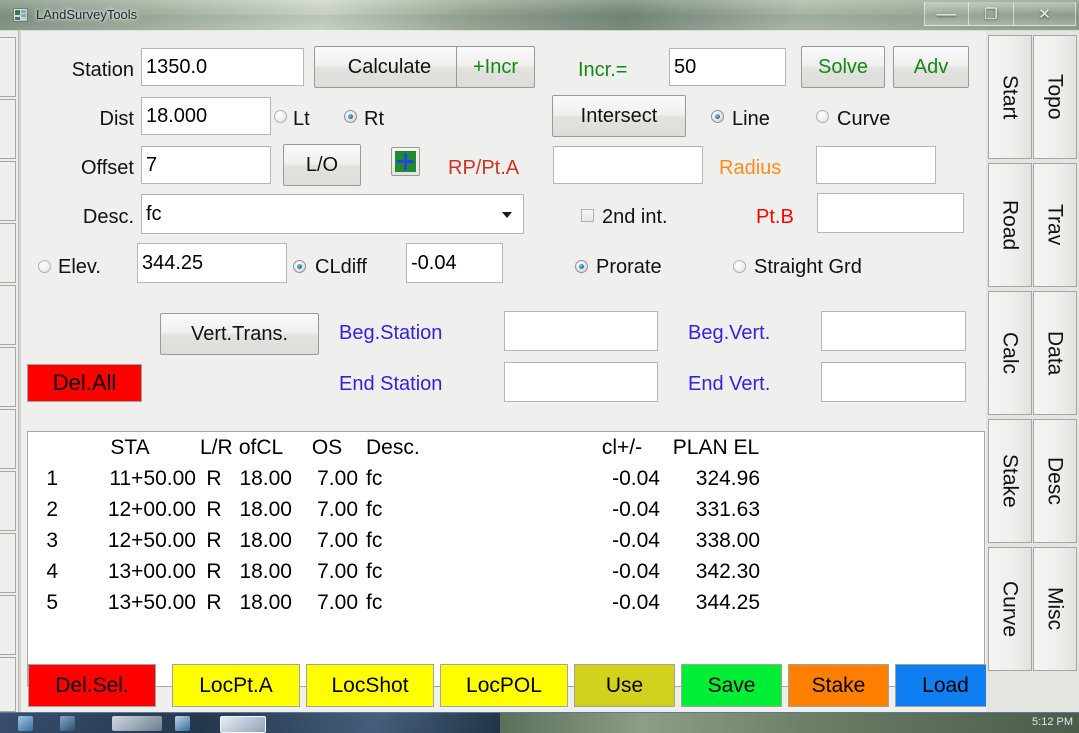  What do you see at coordinates (151, 571) in the screenshot?
I see `row-sta: 13+00.00` at bounding box center [151, 571].